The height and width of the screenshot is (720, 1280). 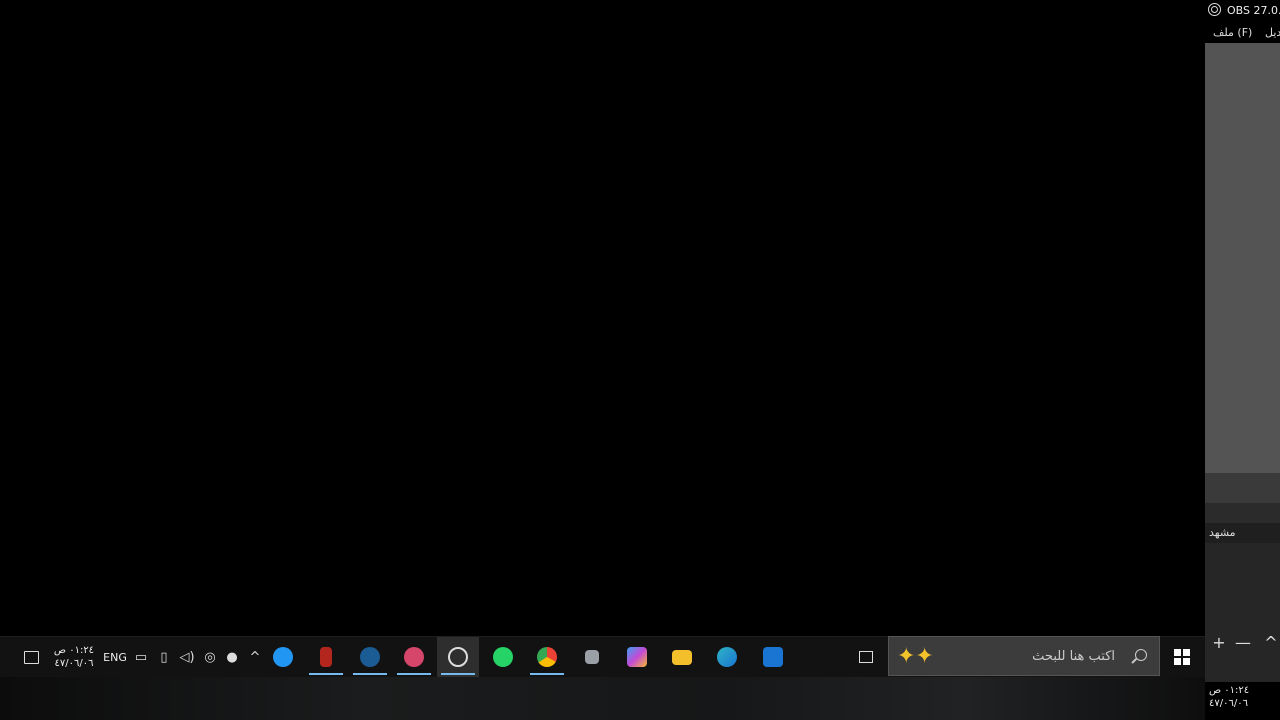 What do you see at coordinates (1073, 656) in the screenshot?
I see `search-placeholder: اكتب هنا للبحث` at bounding box center [1073, 656].